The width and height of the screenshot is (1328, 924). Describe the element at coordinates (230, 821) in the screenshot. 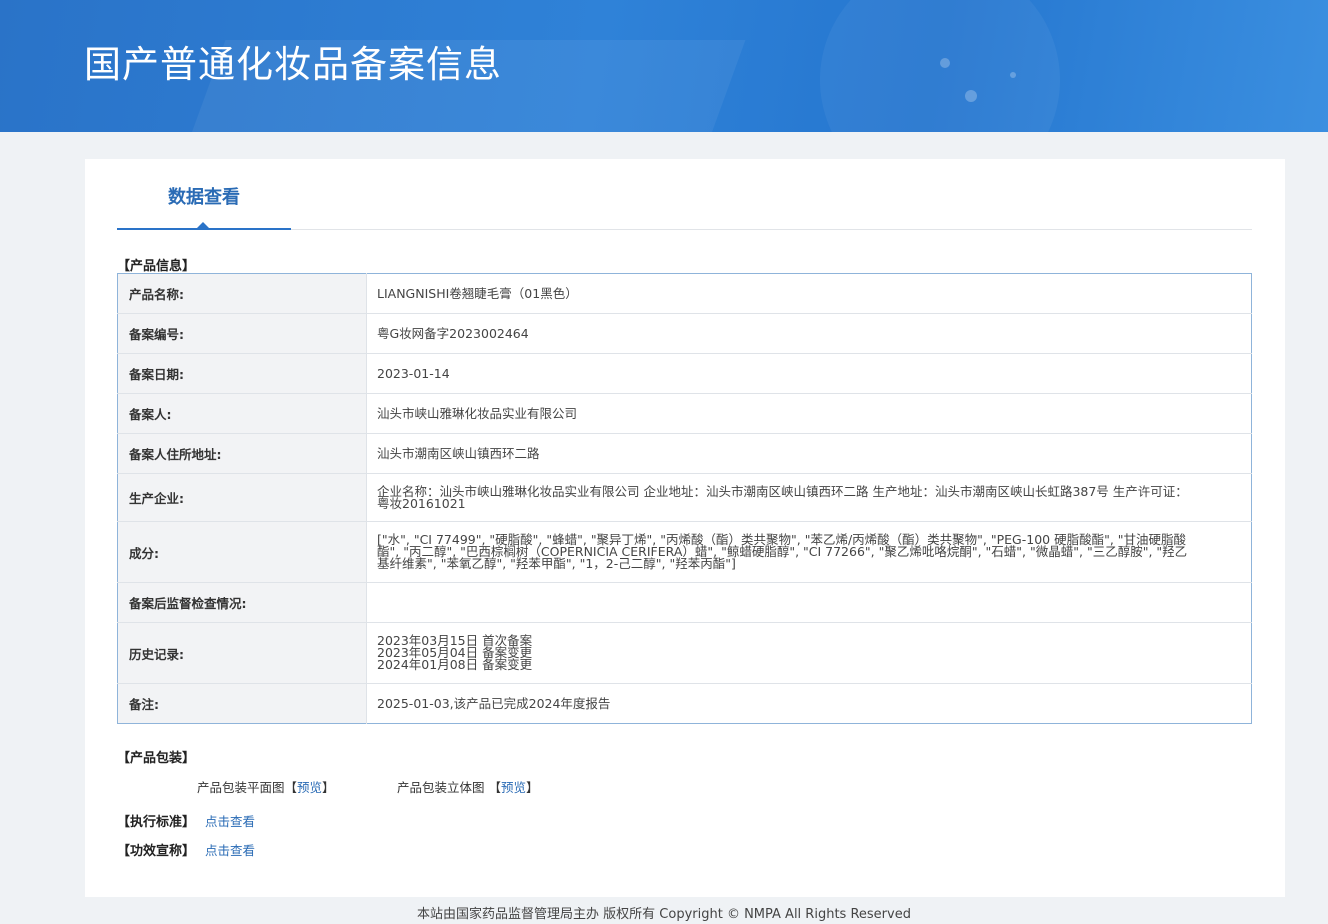

I see `standard-view-link: 点击查看` at that location.